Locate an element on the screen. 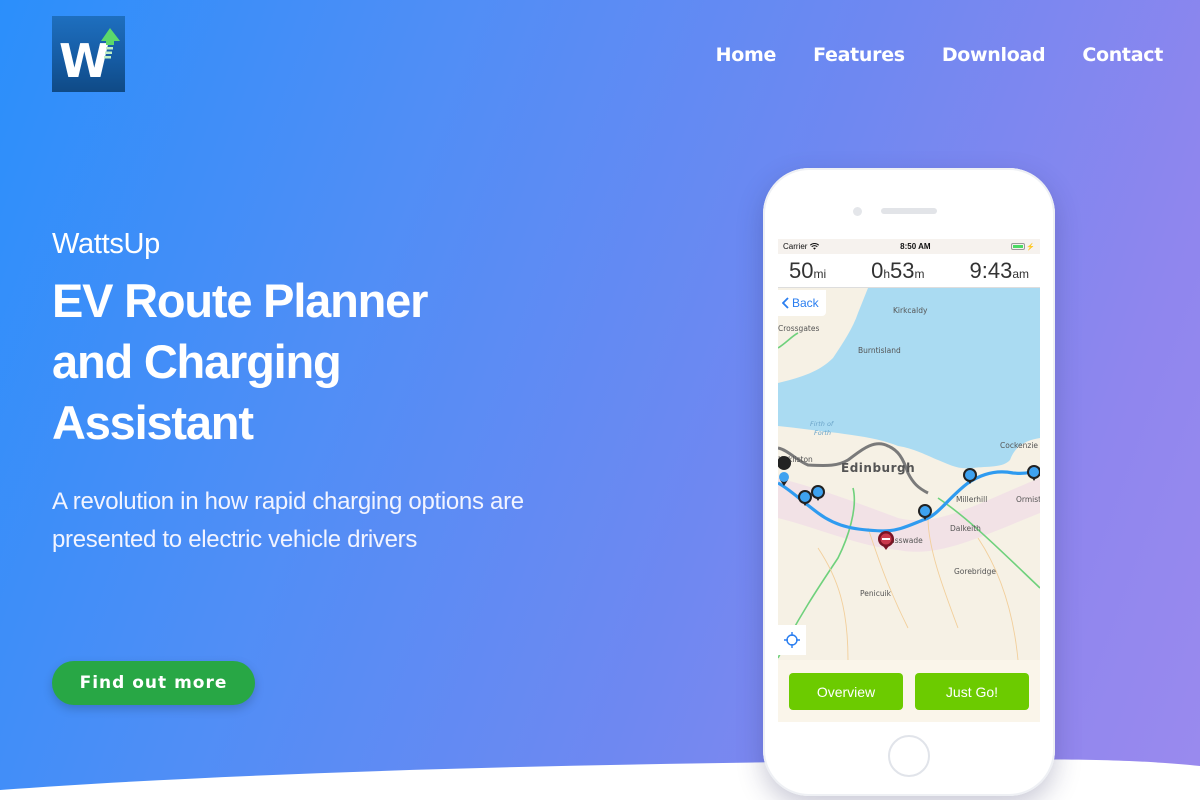 This screenshot has width=1200, height=800. status-bar: Carrier 8:50 AM ⚡ is located at coordinates (909, 246).